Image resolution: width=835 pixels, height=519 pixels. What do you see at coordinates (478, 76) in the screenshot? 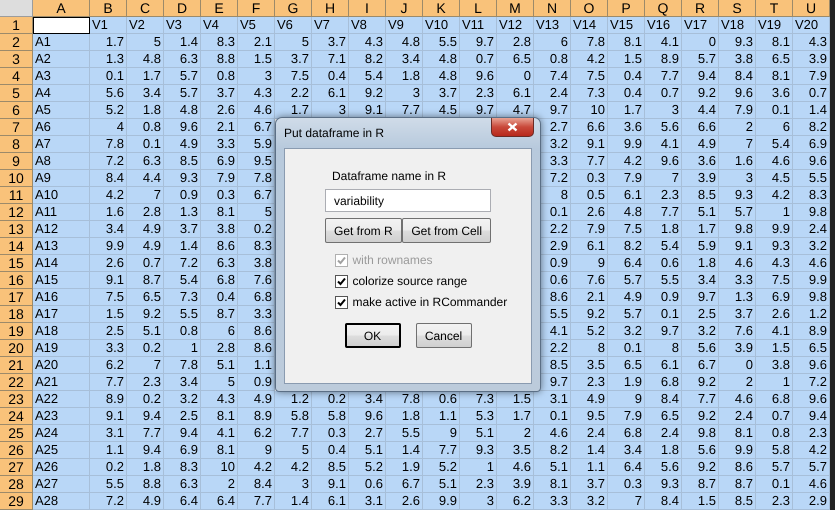
I see `table-cell: 9.6` at bounding box center [478, 76].